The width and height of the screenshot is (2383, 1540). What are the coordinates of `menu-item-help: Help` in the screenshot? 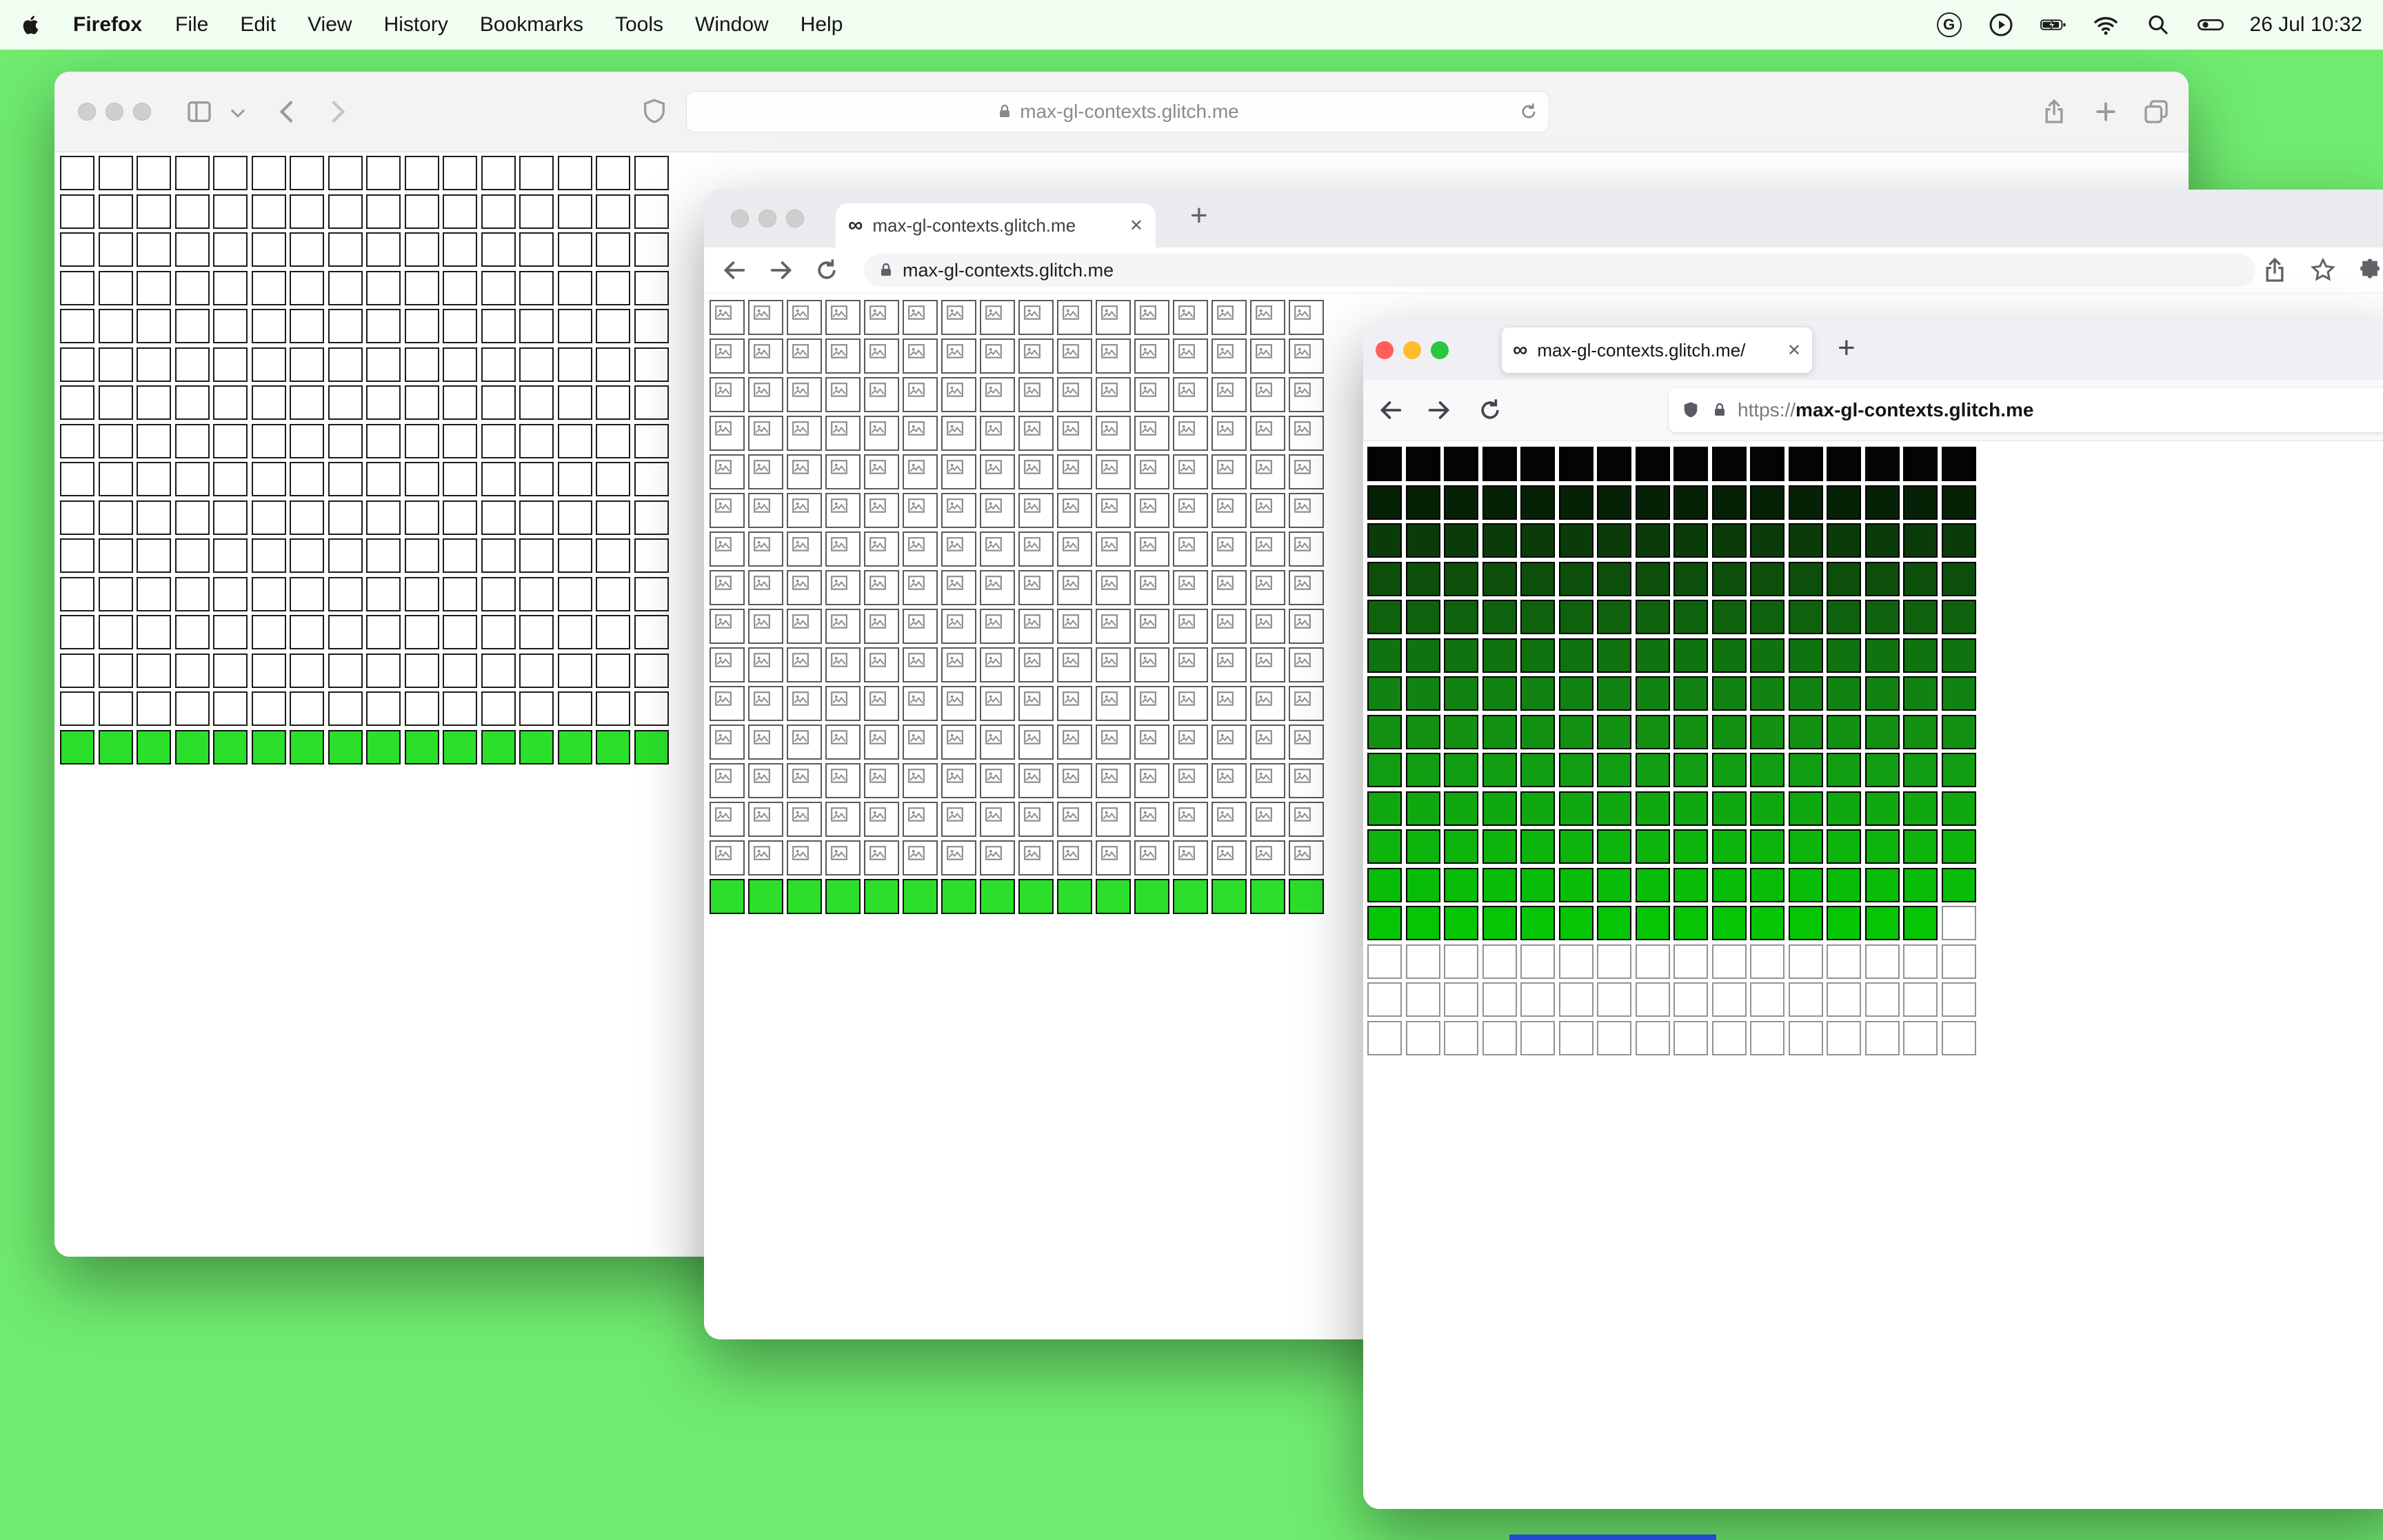 It's located at (822, 25).